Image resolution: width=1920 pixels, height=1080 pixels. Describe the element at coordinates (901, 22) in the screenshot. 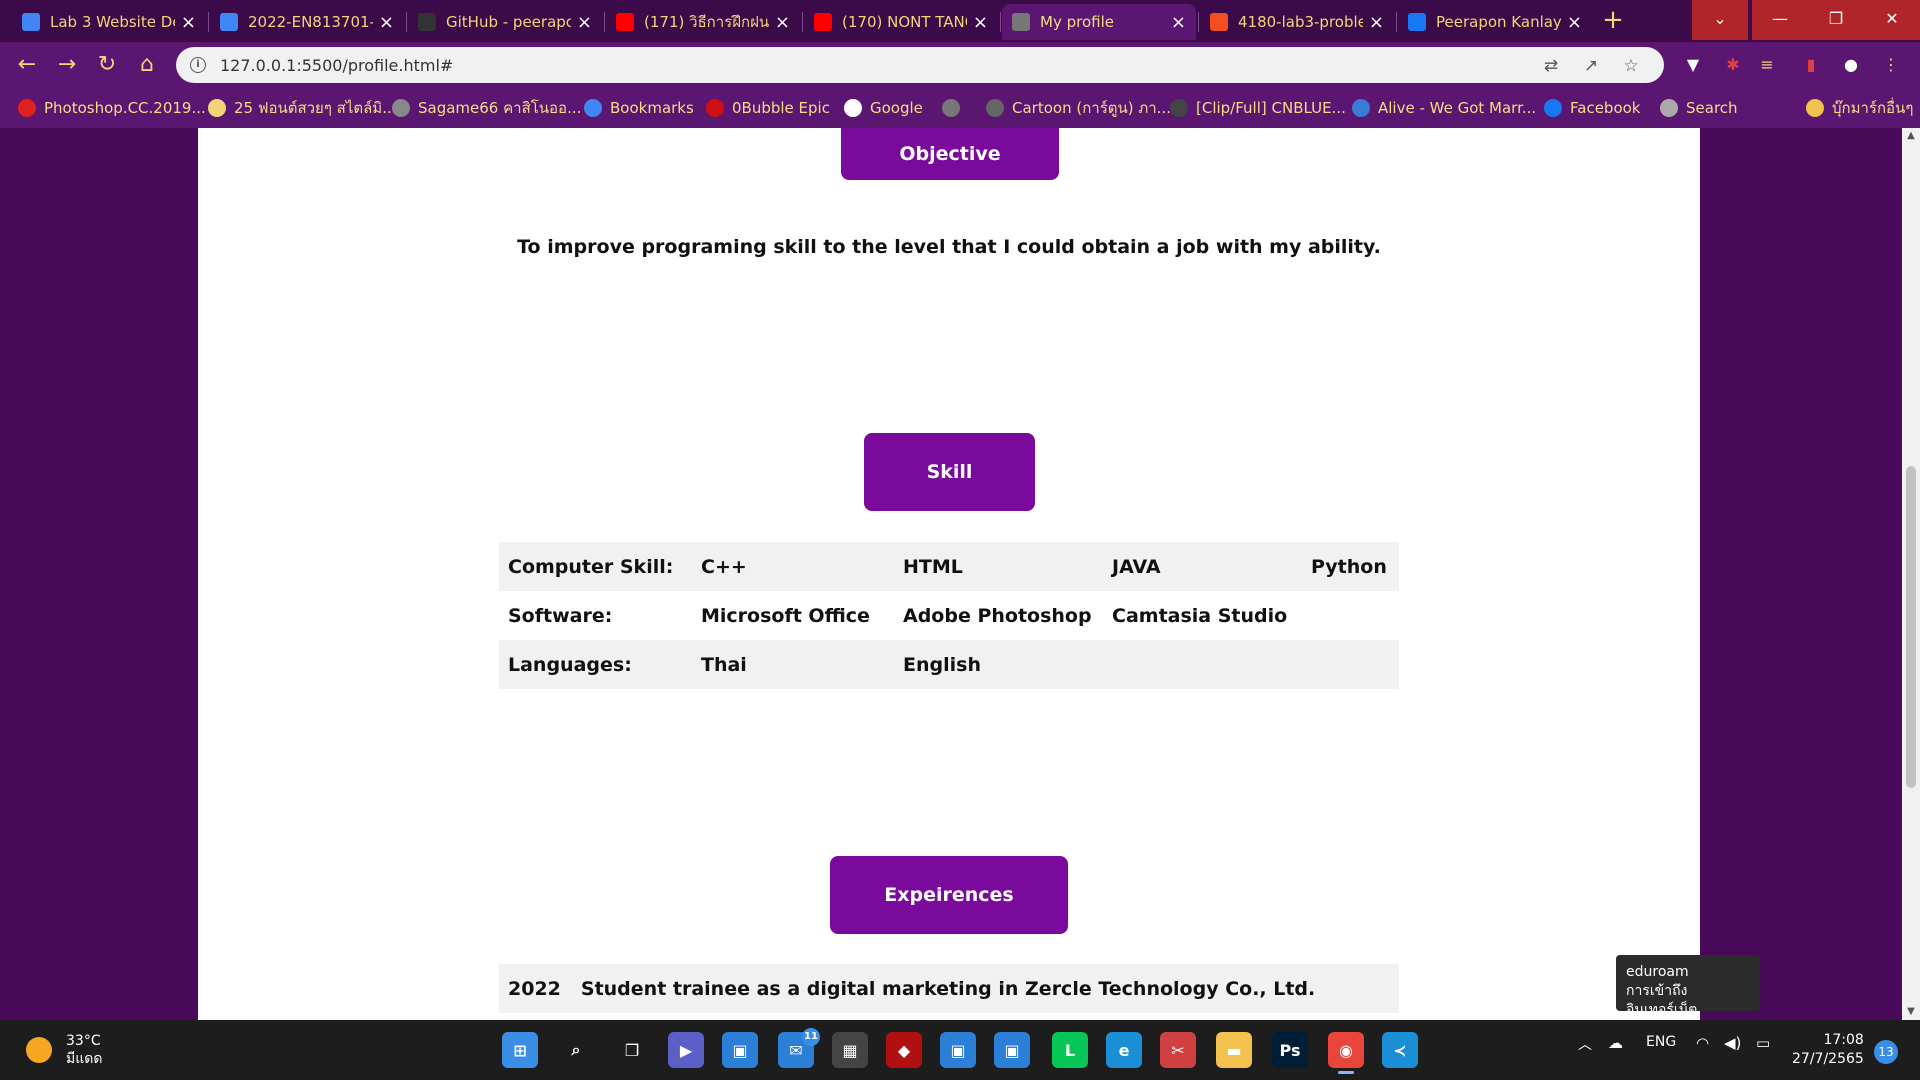

I see `tab: (170) NONT TANO ×` at that location.